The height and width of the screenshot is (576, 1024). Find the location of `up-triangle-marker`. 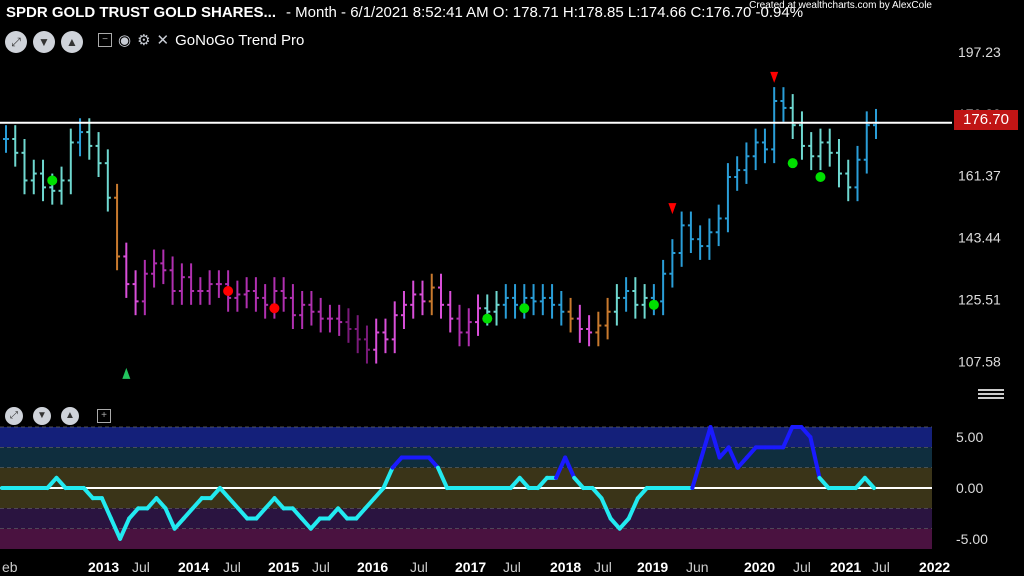

up-triangle-marker is located at coordinates (126, 373).